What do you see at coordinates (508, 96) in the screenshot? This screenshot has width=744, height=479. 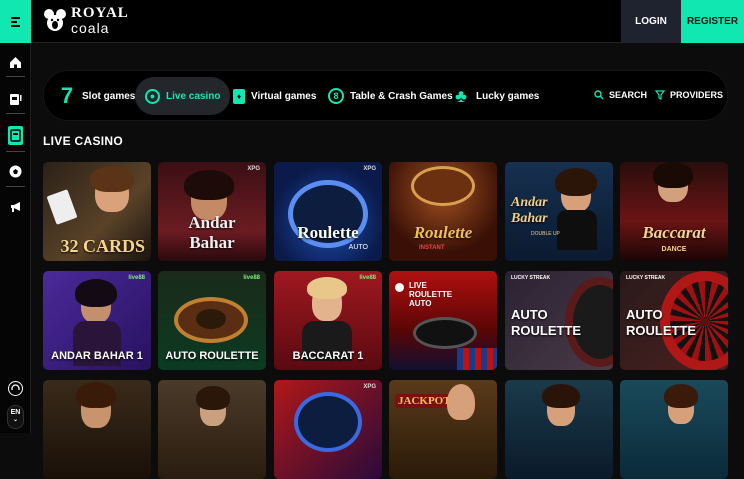 I see `nav-label: Lucky games` at bounding box center [508, 96].